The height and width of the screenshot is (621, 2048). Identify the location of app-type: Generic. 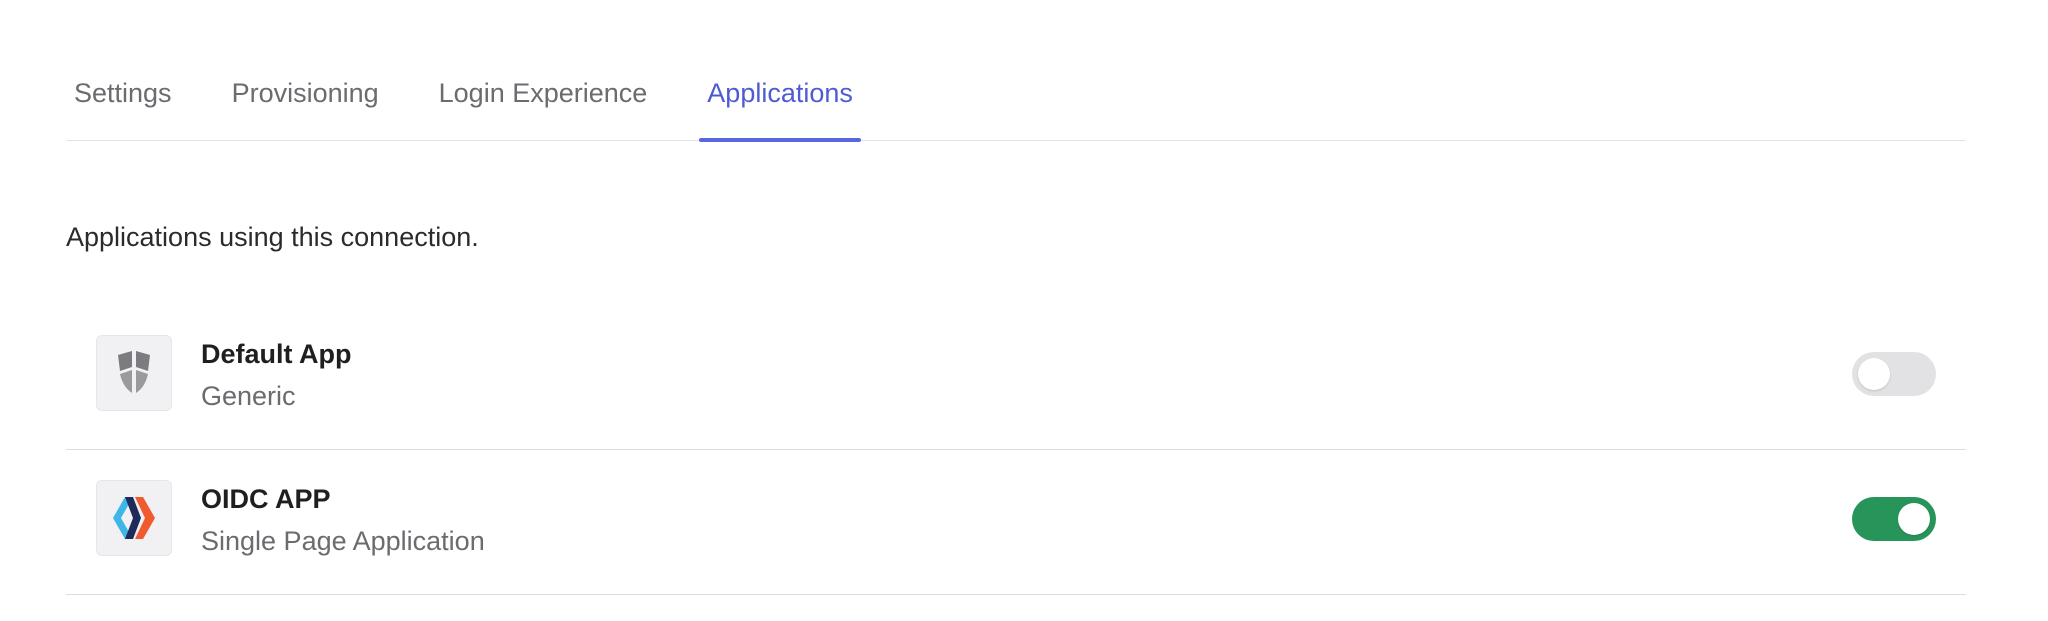
(248, 396).